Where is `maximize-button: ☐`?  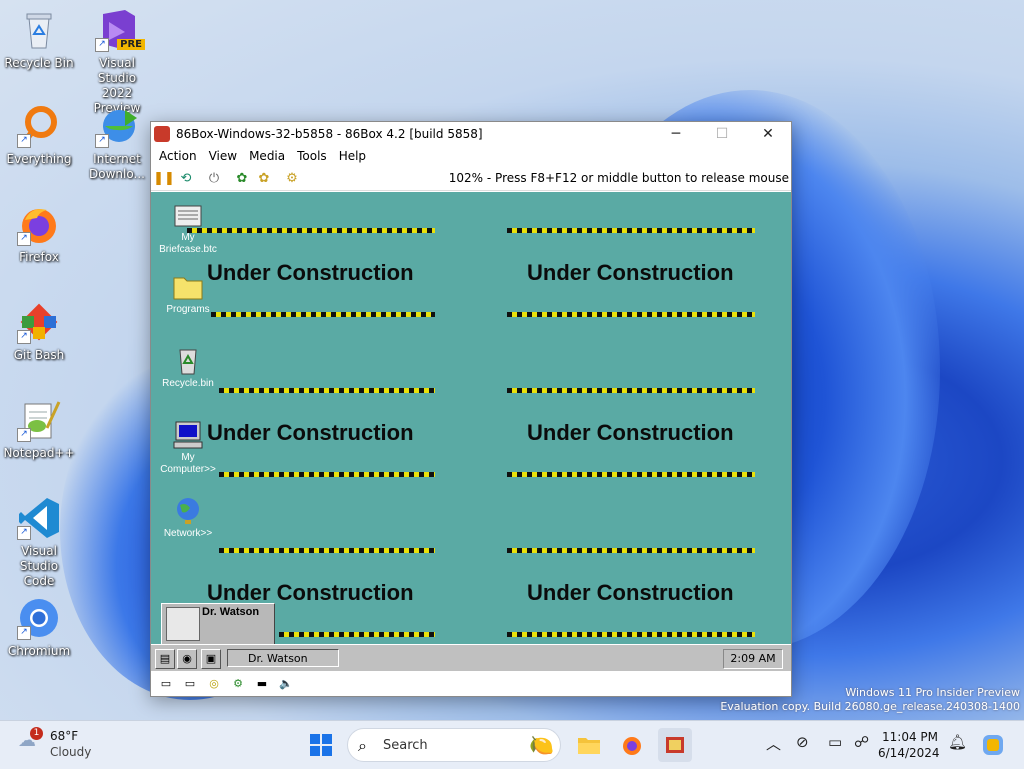 maximize-button: ☐ is located at coordinates (722, 134).